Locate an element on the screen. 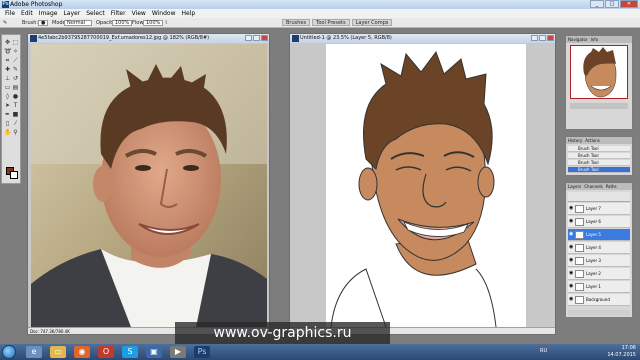  layers-footer-toolbar is located at coordinates (599, 313).